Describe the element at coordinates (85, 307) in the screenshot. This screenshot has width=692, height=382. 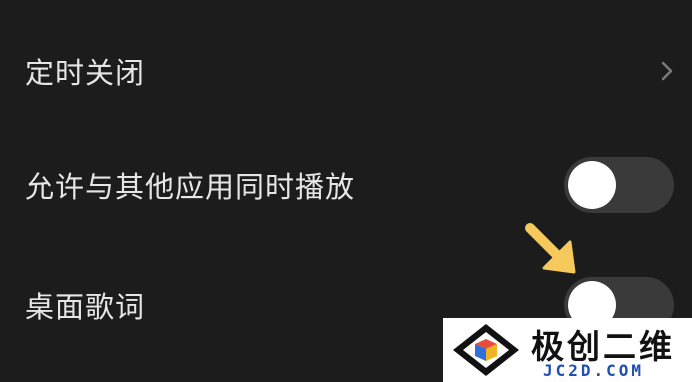
I see `setting-label-desktop-lyrics: 桌面歌词` at that location.